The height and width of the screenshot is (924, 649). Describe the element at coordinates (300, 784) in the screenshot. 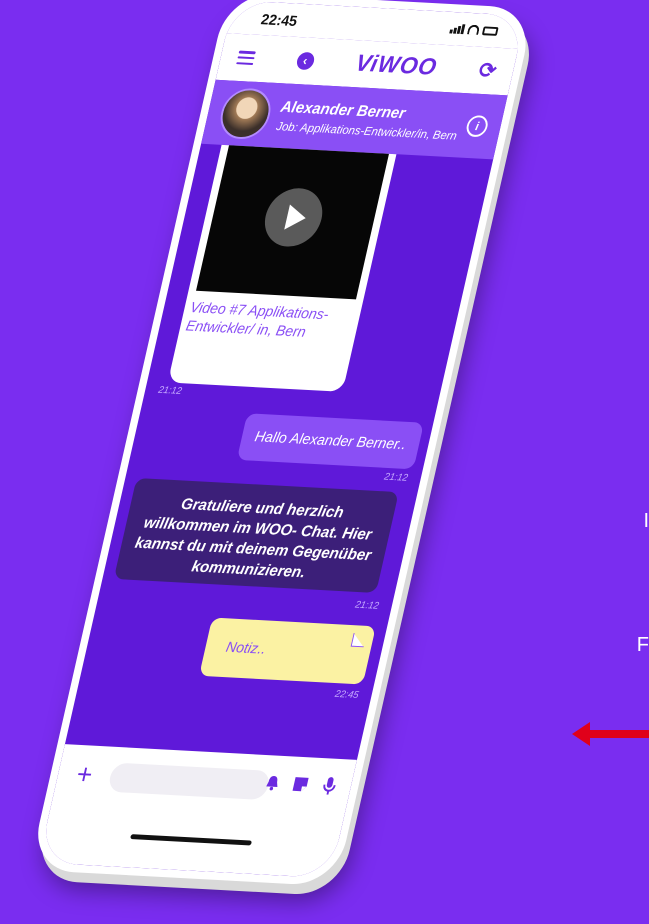

I see `sticky-note-icon` at that location.